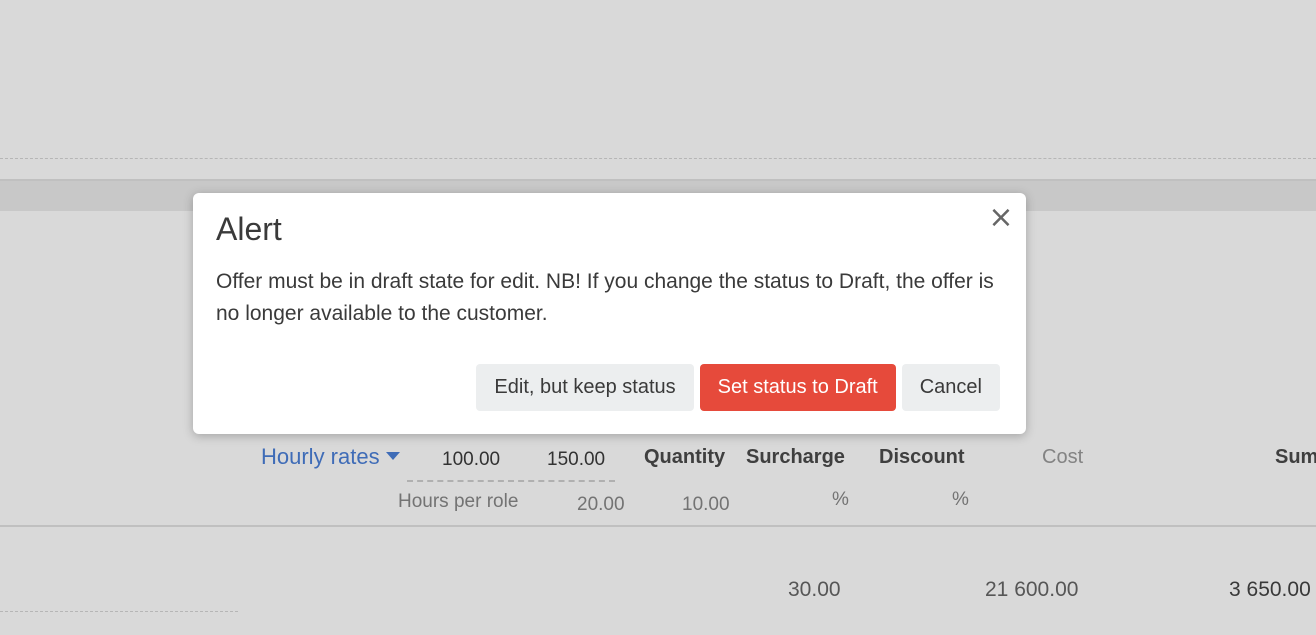 This screenshot has height=635, width=1316. I want to click on cancel-button: Cancel, so click(950, 387).